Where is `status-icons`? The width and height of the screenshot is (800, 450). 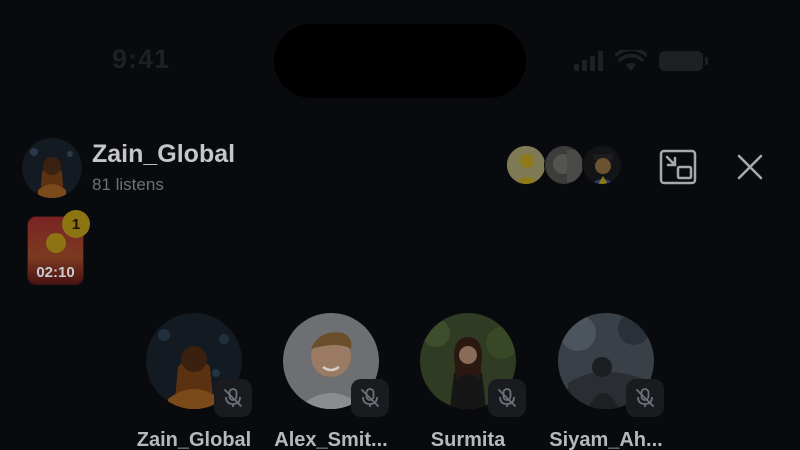
status-icons is located at coordinates (641, 61).